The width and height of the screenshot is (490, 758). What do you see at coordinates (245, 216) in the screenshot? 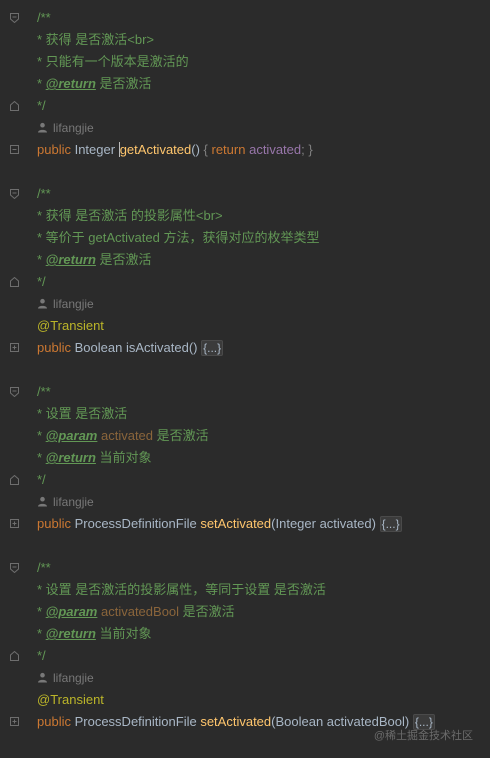
I see `code-line: * 获得 是否激活 的投影属性<br>` at bounding box center [245, 216].